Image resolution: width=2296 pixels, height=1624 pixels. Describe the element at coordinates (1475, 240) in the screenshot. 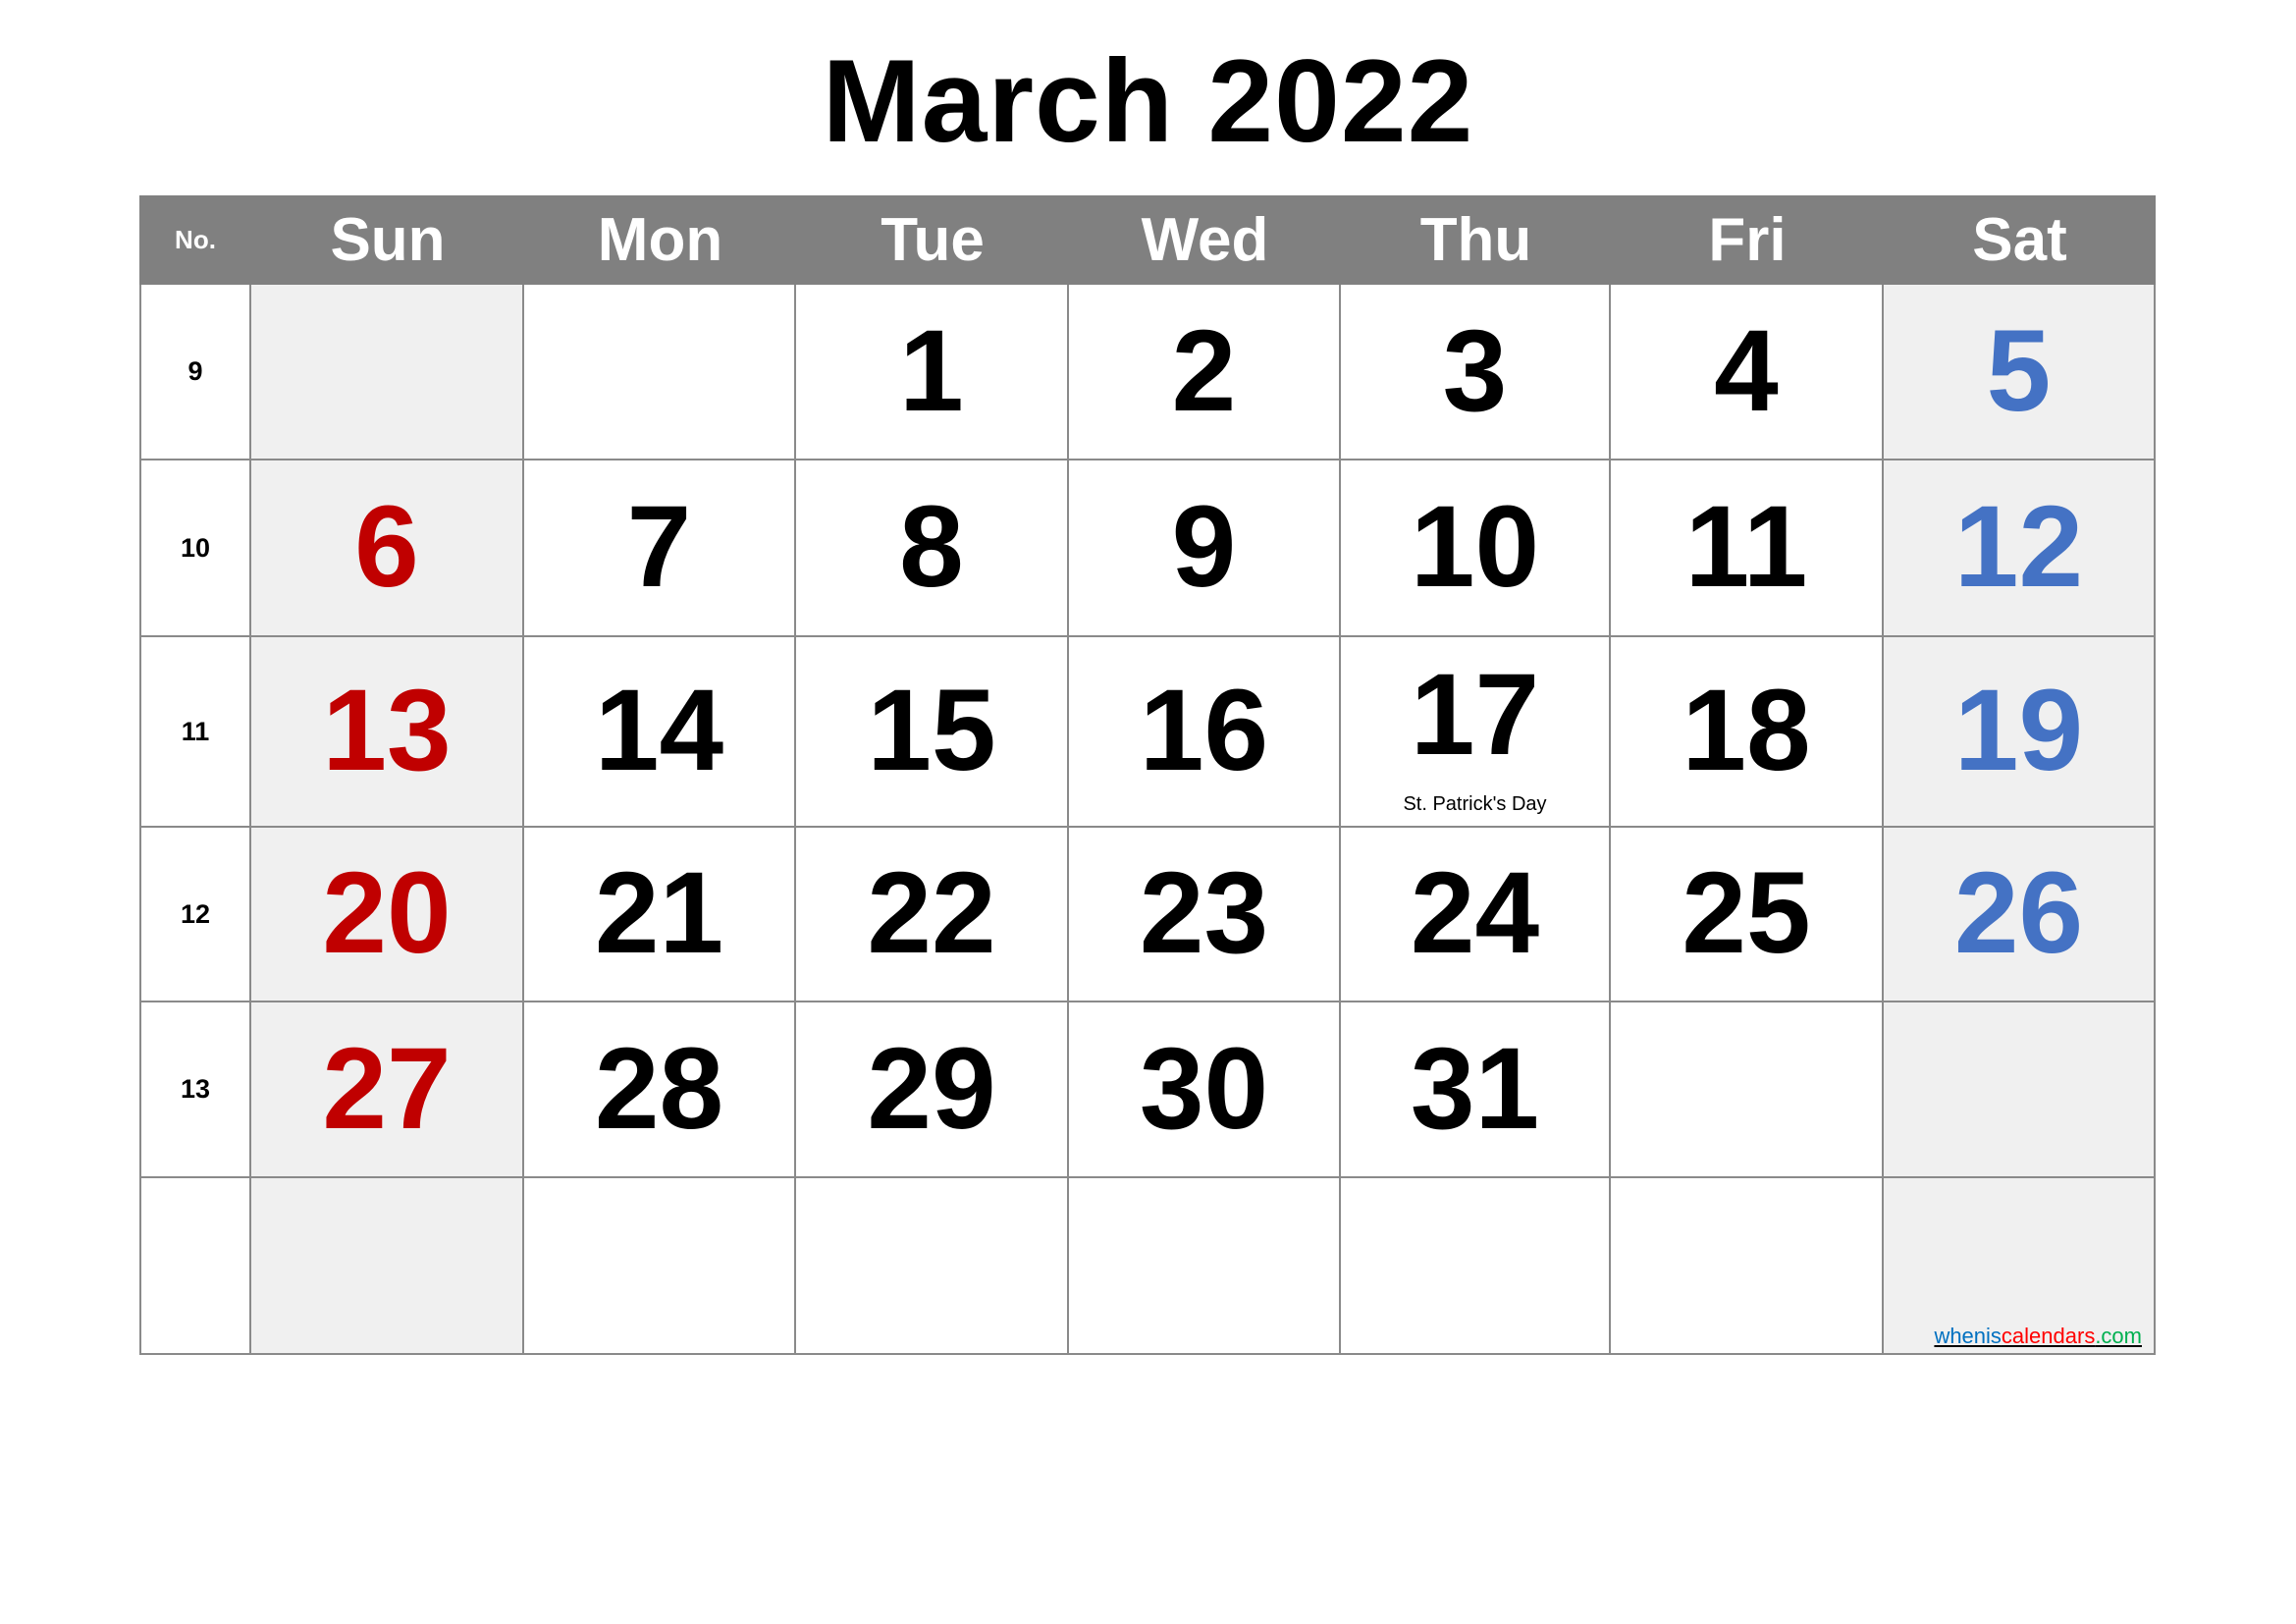

I see `weekday-header-thu: Thu` at that location.